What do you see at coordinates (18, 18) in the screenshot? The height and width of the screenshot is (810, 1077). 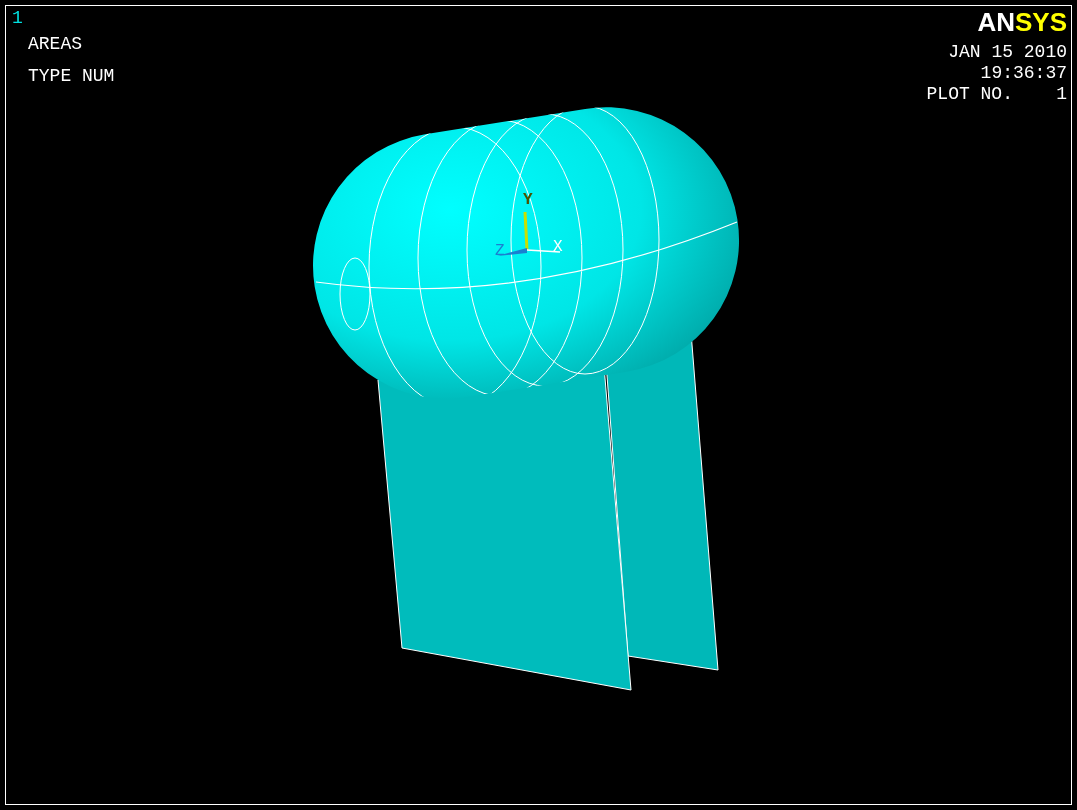 I see `window-number: 1` at bounding box center [18, 18].